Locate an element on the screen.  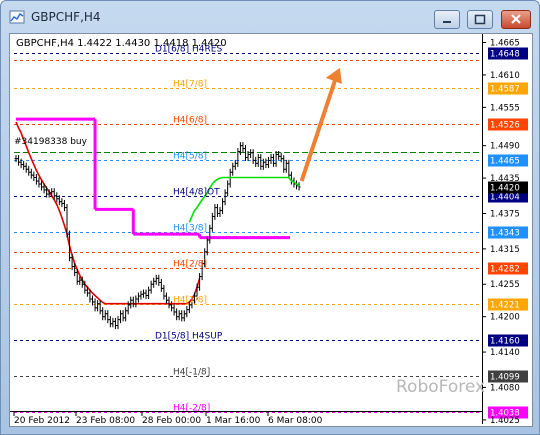
level-label: H4[1/8] is located at coordinates (190, 301).